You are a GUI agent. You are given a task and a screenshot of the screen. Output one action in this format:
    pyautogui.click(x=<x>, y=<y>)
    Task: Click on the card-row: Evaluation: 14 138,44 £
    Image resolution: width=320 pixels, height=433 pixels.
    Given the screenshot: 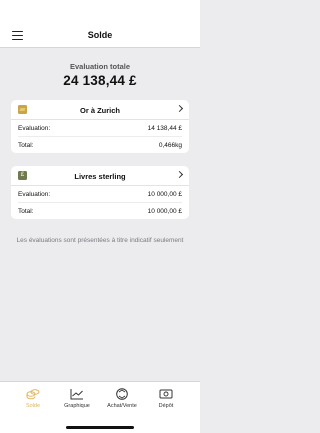 What is the action you would take?
    pyautogui.click(x=100, y=128)
    